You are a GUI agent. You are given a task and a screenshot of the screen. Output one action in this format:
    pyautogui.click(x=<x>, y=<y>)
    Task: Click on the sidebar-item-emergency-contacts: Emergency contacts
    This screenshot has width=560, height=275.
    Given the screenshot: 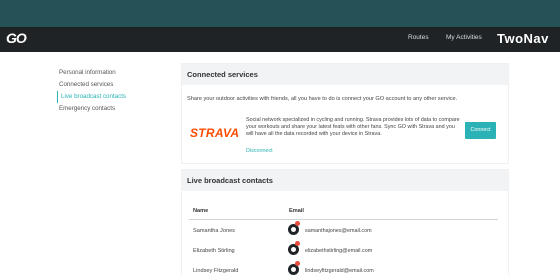 What is the action you would take?
    pyautogui.click(x=107, y=109)
    